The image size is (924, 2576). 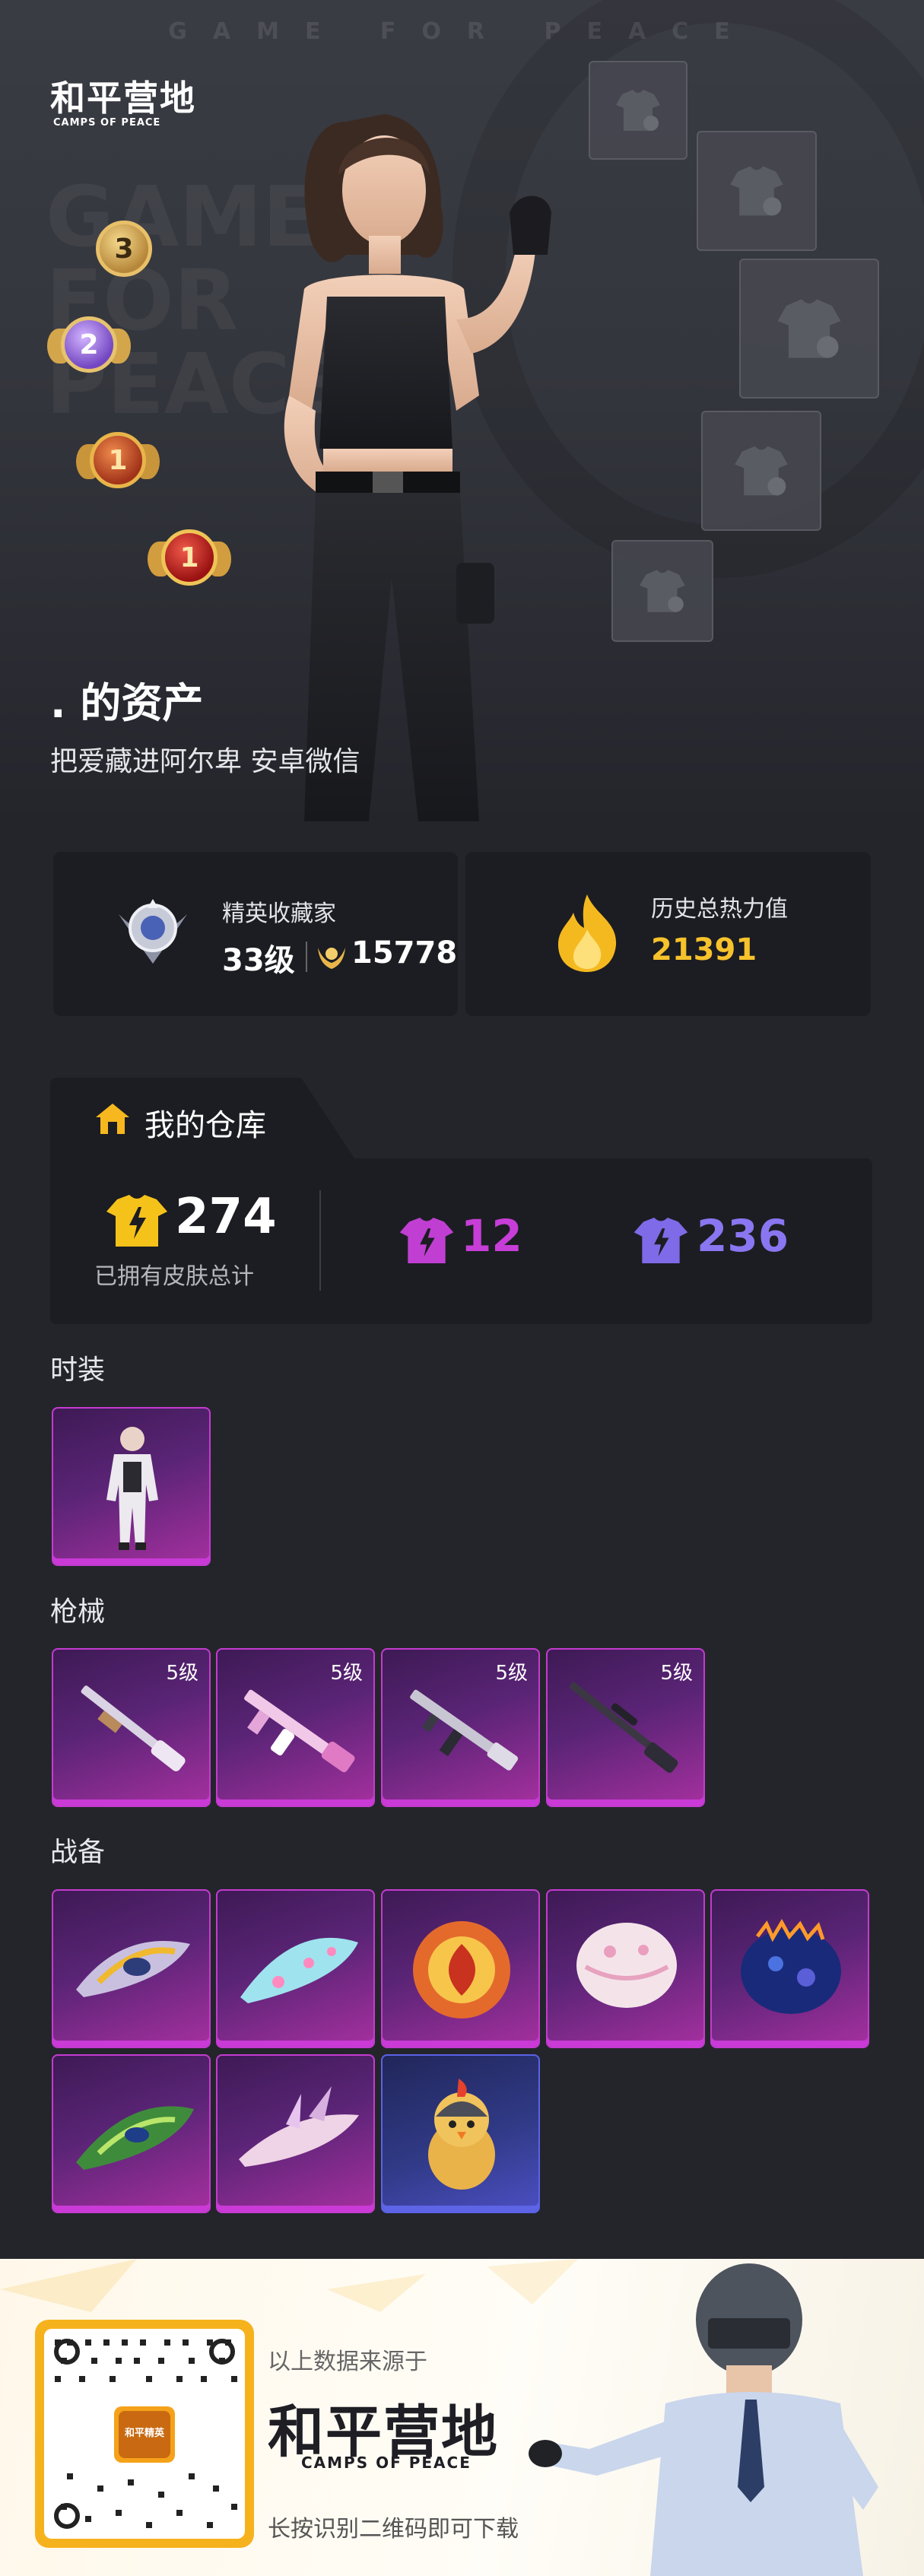 I want to click on sniper-rifle-icon, so click(x=623, y=1727).